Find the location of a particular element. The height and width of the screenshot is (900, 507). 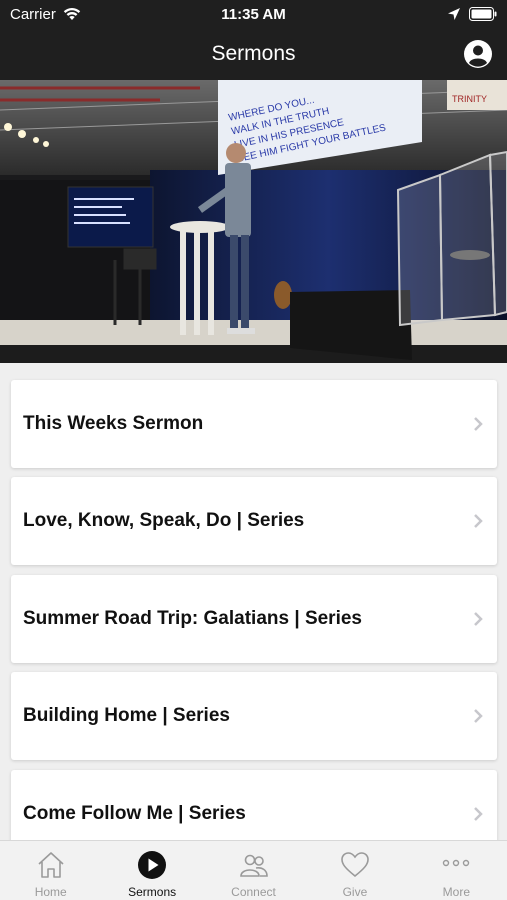

sermon-card-this-weeks: This Weeks Sermon is located at coordinates (254, 424).